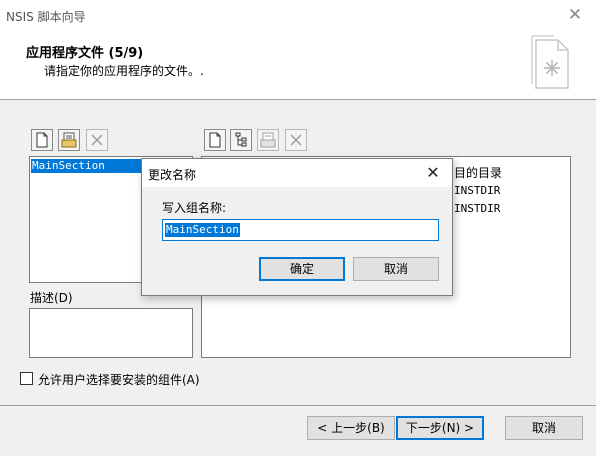 The image size is (596, 456). Describe the element at coordinates (351, 428) in the screenshot. I see `back-button: < 上一步(B)` at that location.